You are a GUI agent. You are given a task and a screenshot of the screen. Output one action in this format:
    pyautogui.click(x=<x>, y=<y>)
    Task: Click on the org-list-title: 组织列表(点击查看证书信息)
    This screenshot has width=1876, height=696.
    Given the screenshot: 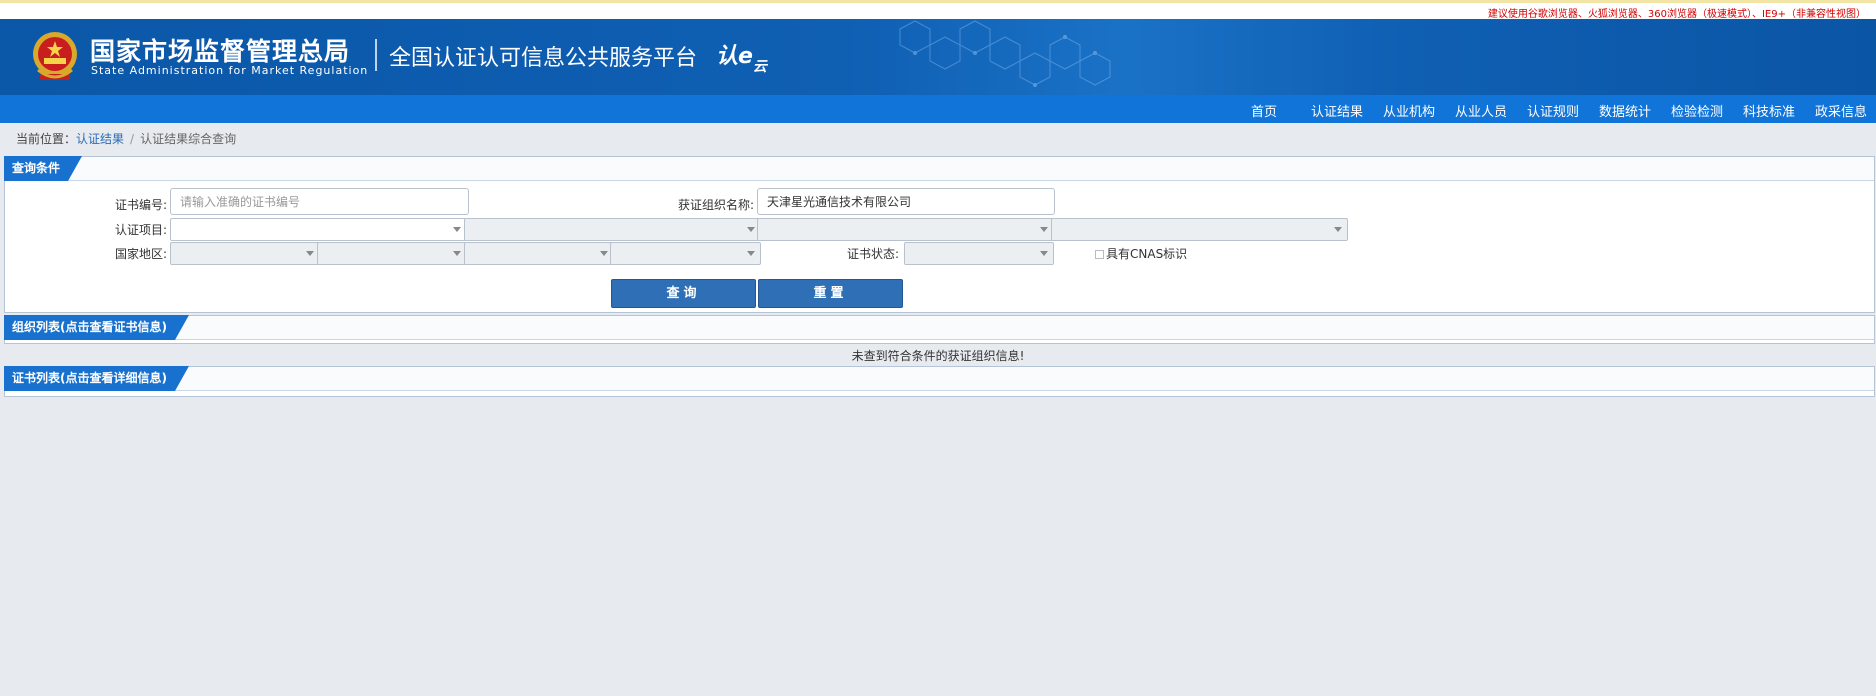 What is the action you would take?
    pyautogui.click(x=96, y=327)
    